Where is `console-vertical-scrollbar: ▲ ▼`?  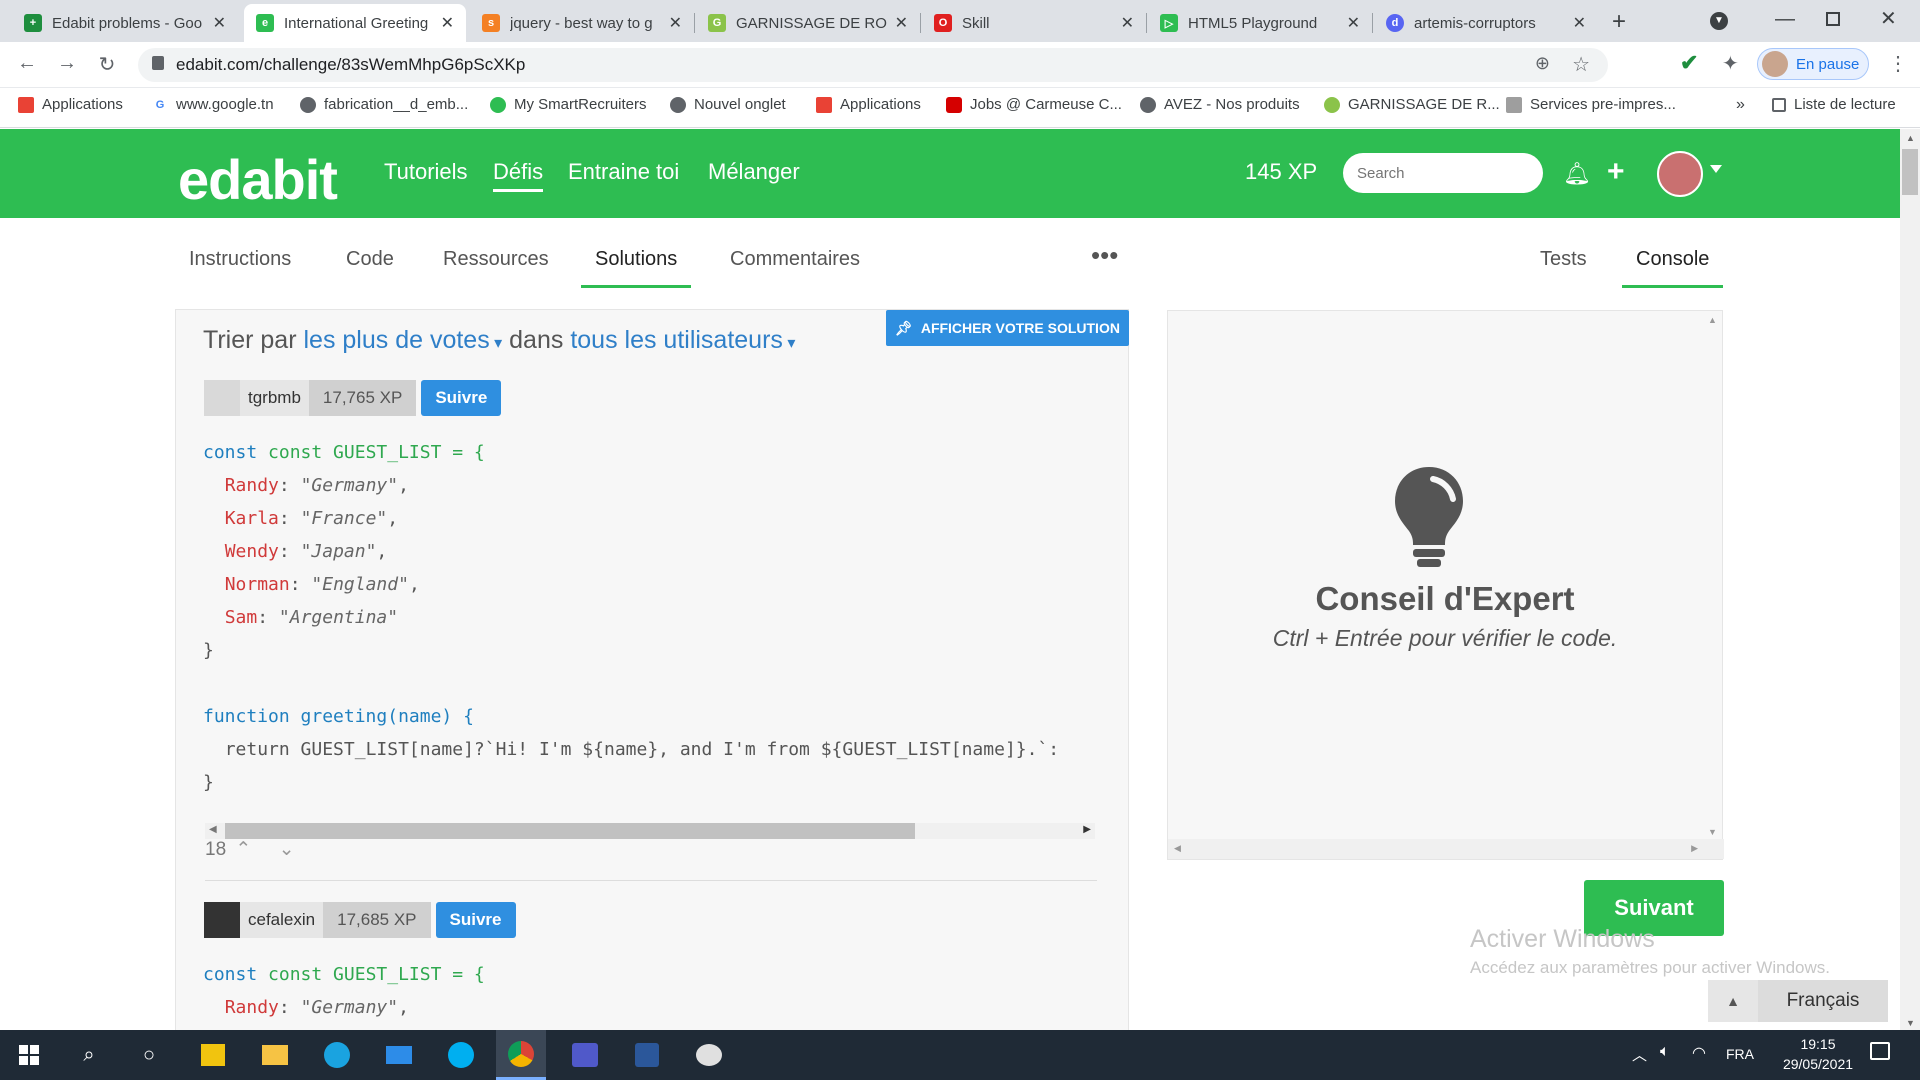 console-vertical-scrollbar: ▲ ▼ is located at coordinates (1713, 576).